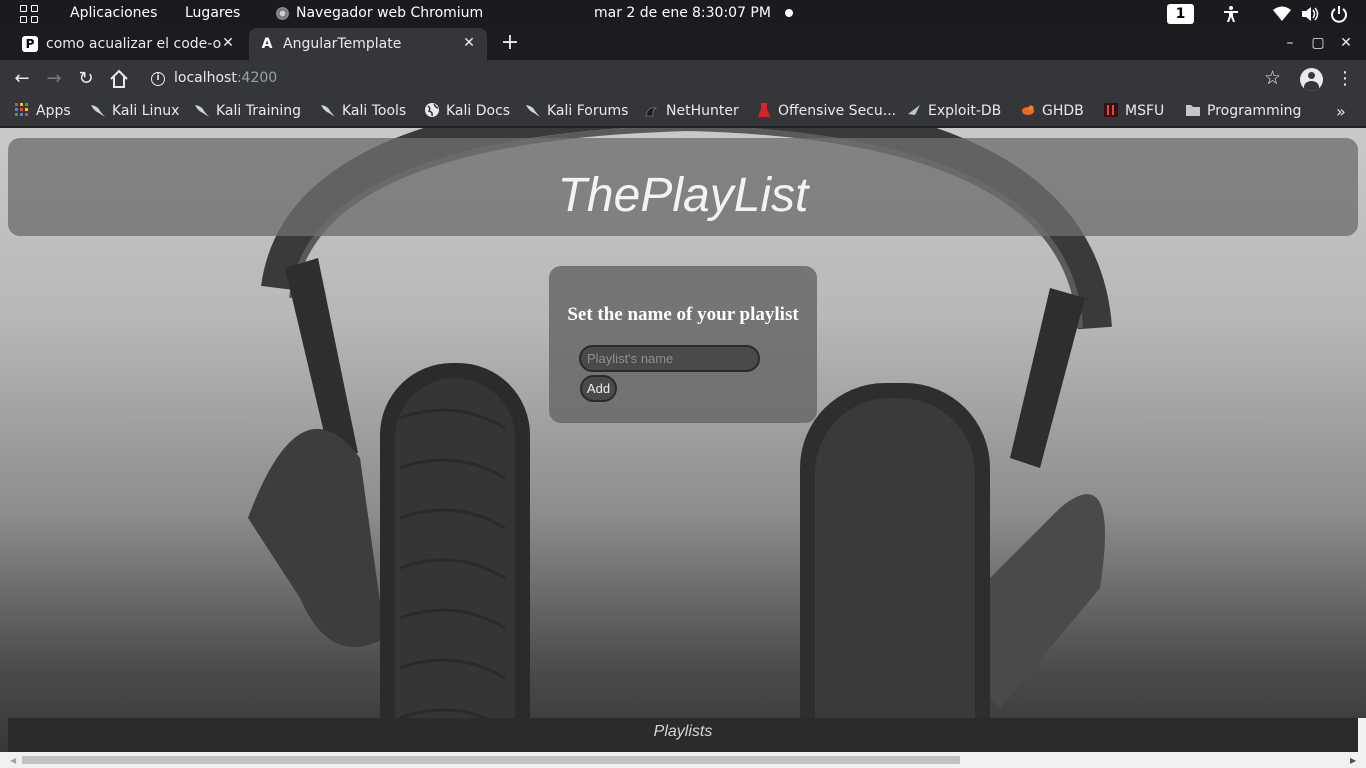 The height and width of the screenshot is (768, 1366). Describe the element at coordinates (432, 110) in the screenshot. I see `globe-icon` at that location.